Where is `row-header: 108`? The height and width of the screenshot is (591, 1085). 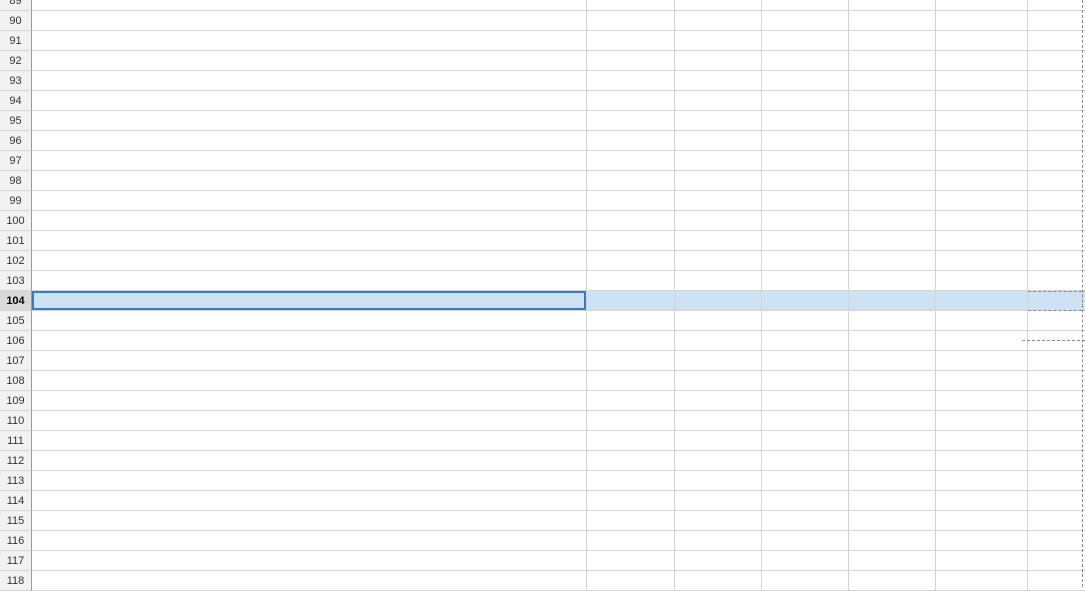
row-header: 108 is located at coordinates (16, 381).